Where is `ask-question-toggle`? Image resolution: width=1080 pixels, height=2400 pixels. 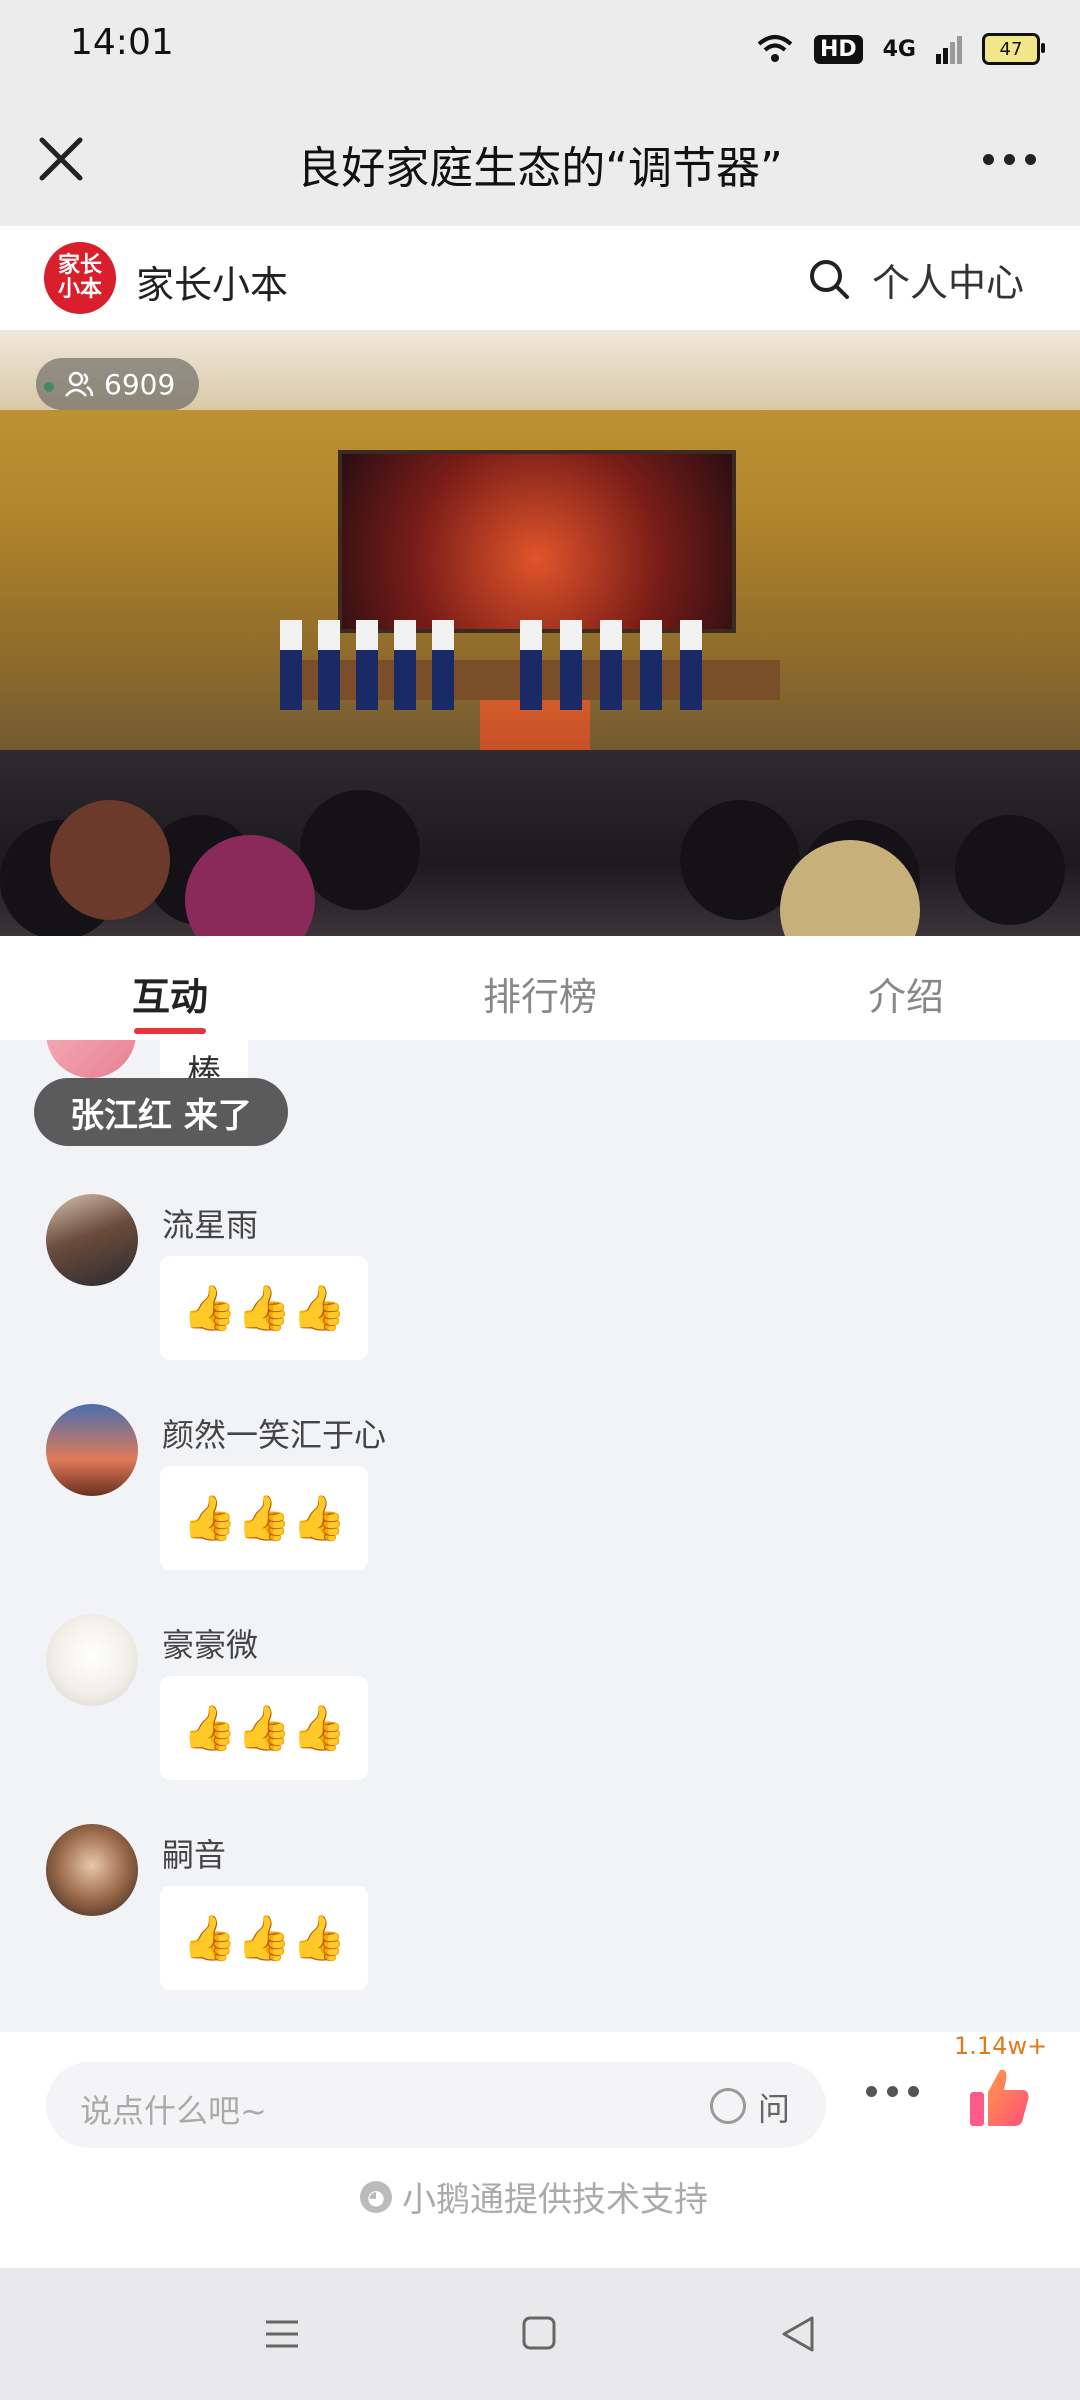 ask-question-toggle is located at coordinates (728, 2106).